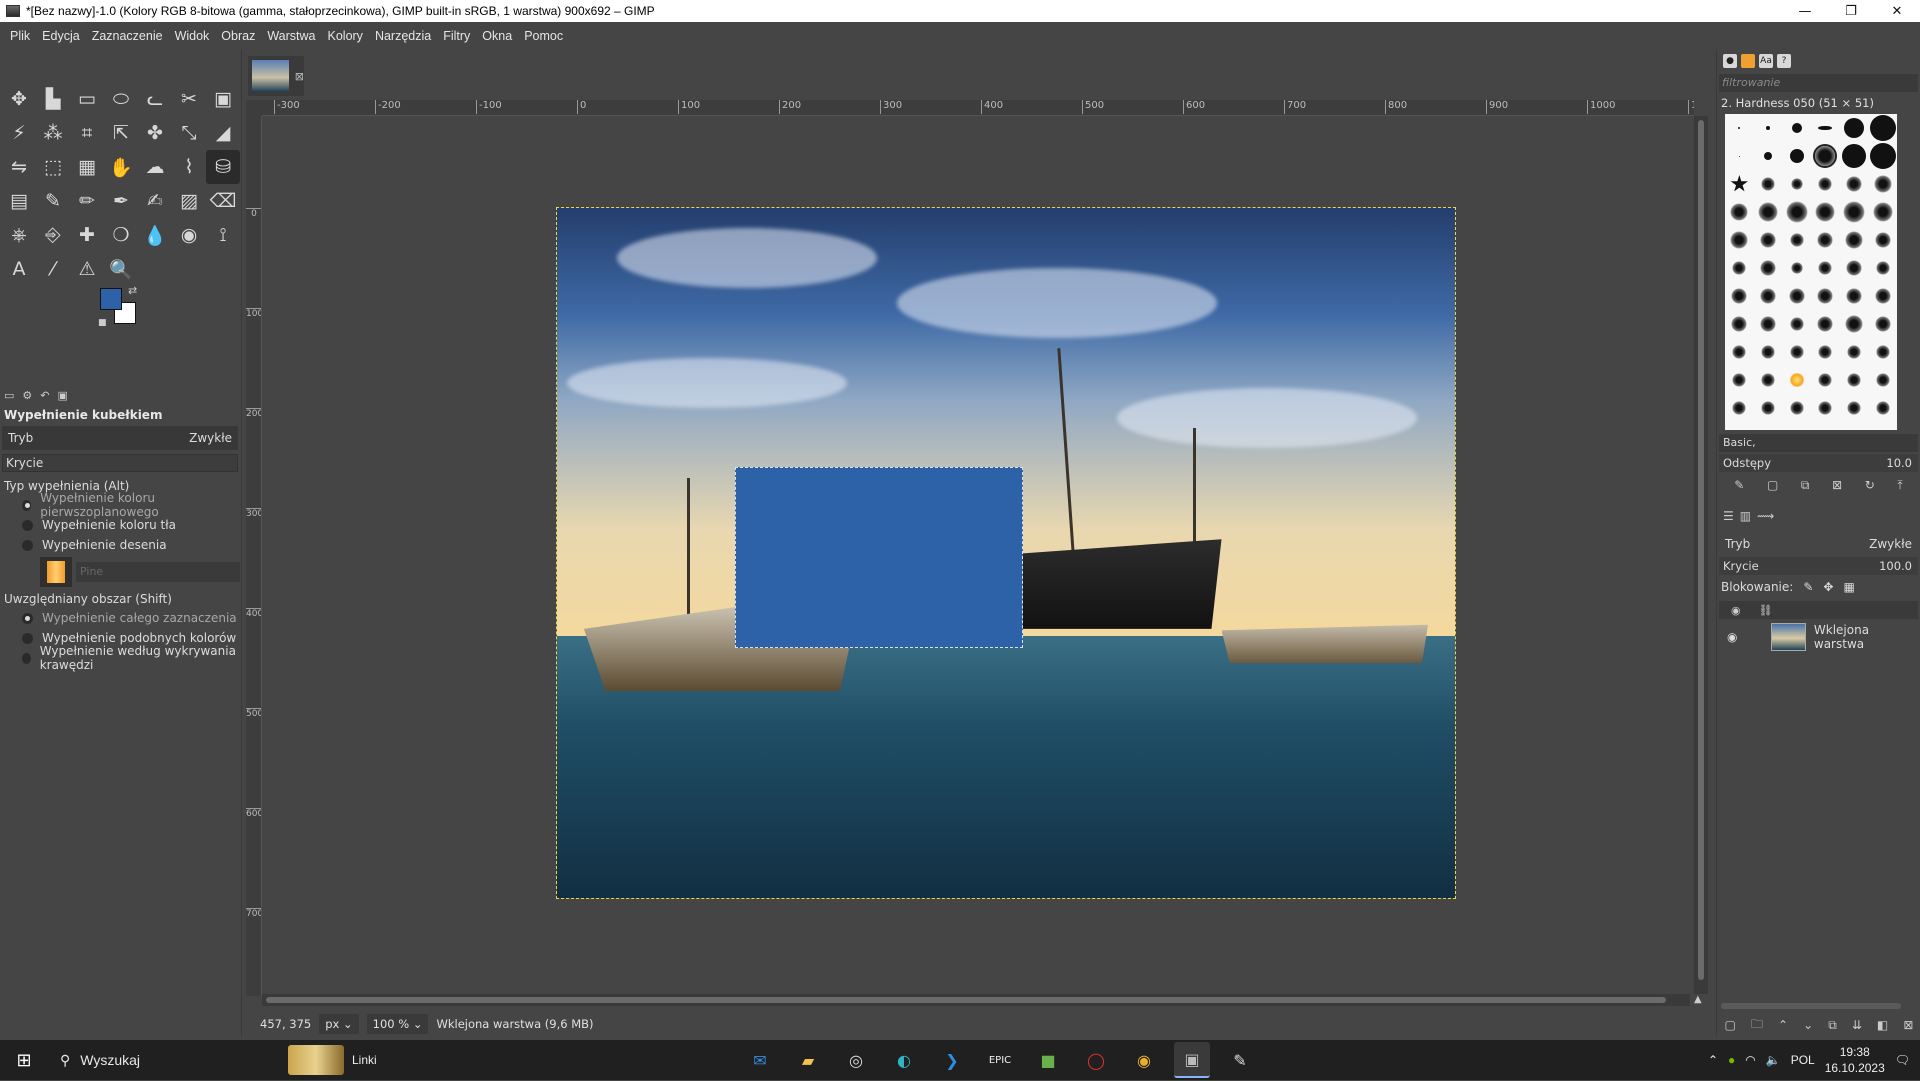 Image resolution: width=1920 pixels, height=1081 pixels. What do you see at coordinates (1897, 11) in the screenshot?
I see `close-button: ✕` at bounding box center [1897, 11].